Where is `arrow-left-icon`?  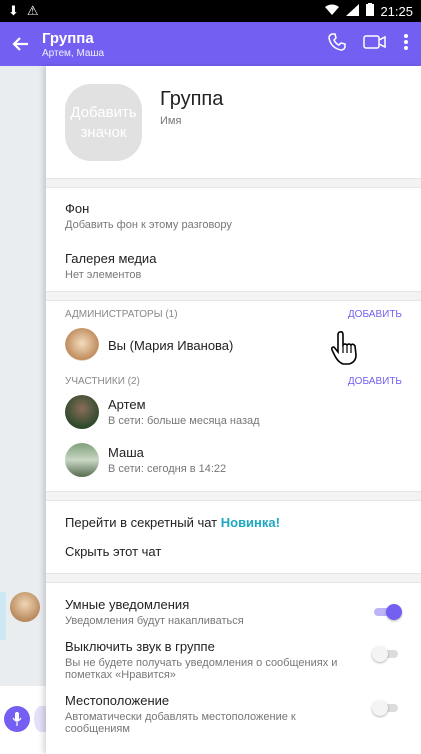
arrow-left-icon is located at coordinates (20, 44).